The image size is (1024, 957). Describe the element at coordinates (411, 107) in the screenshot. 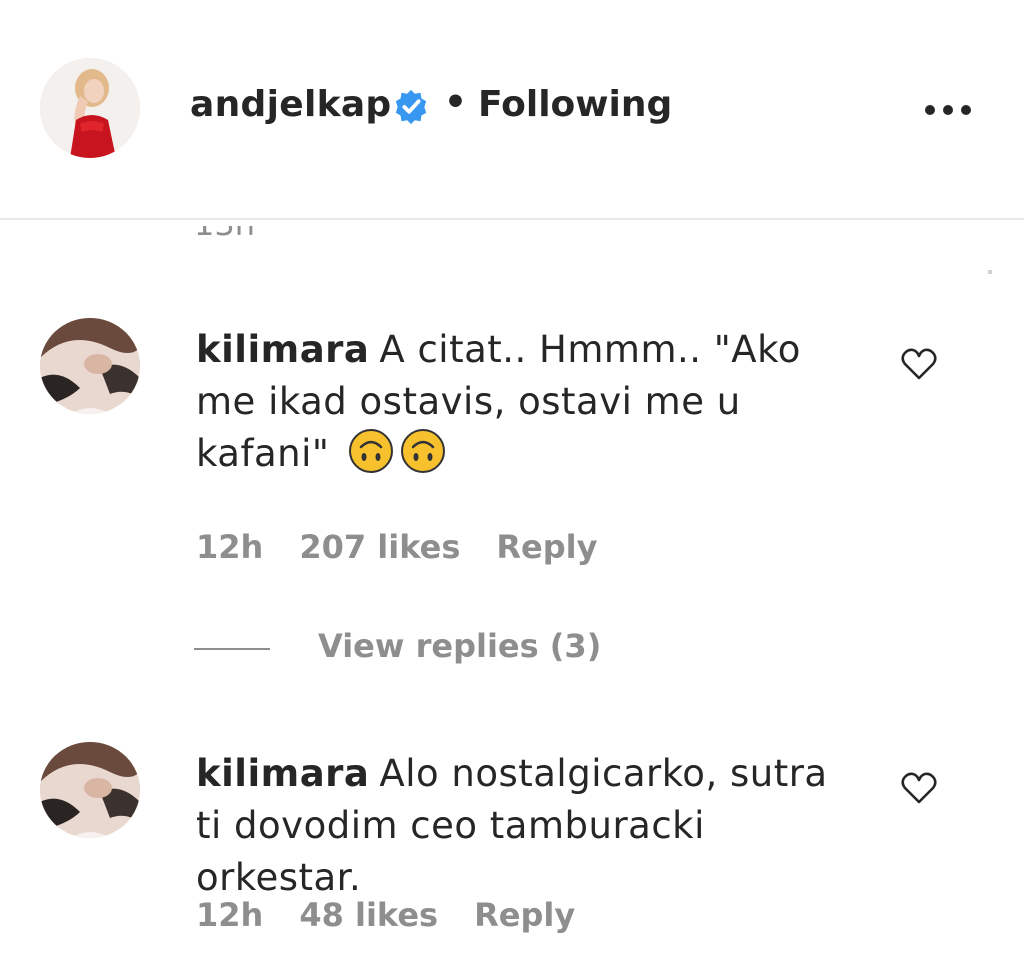

I see `verified-badge-icon` at that location.